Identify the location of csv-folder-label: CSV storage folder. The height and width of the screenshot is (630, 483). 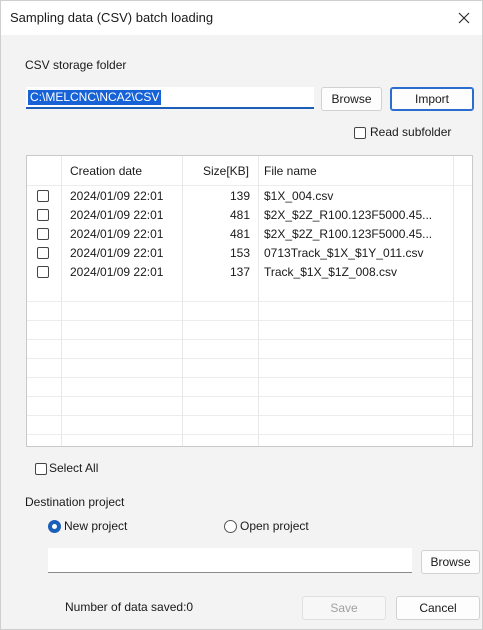
(76, 65).